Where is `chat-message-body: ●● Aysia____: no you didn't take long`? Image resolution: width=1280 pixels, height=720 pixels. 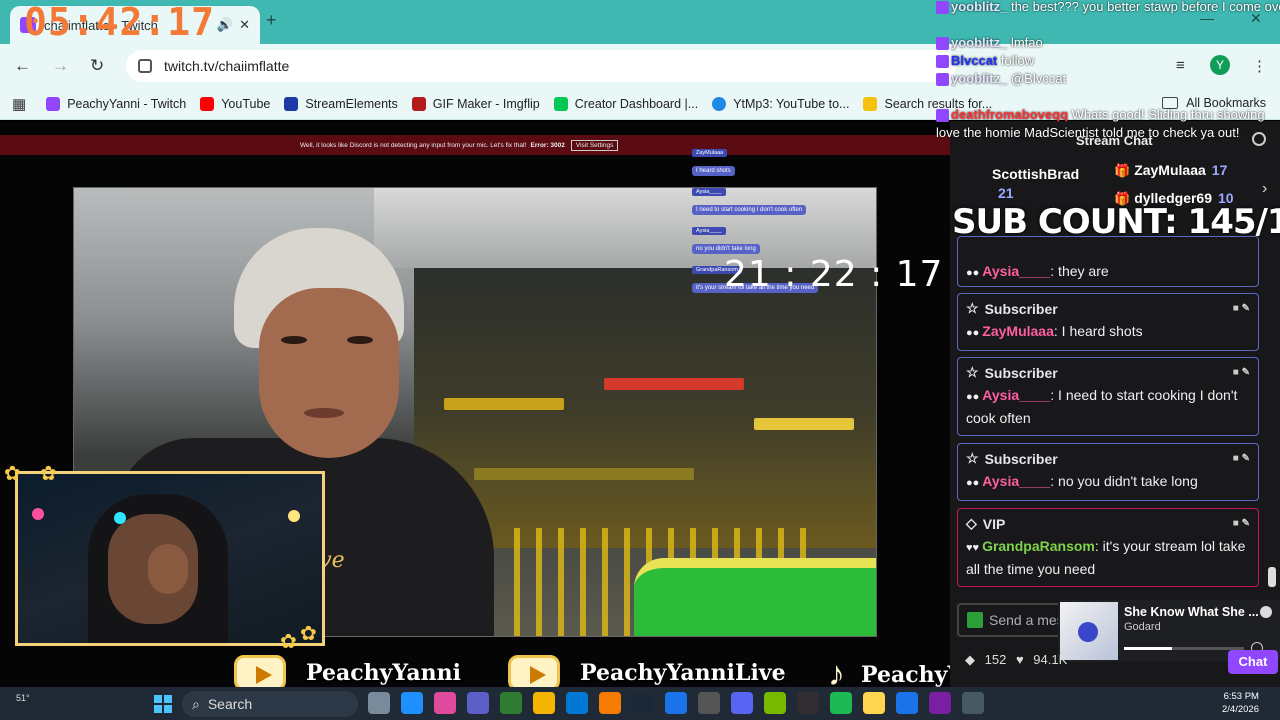 chat-message-body: ●● Aysia____: no you didn't take long is located at coordinates (1108, 482).